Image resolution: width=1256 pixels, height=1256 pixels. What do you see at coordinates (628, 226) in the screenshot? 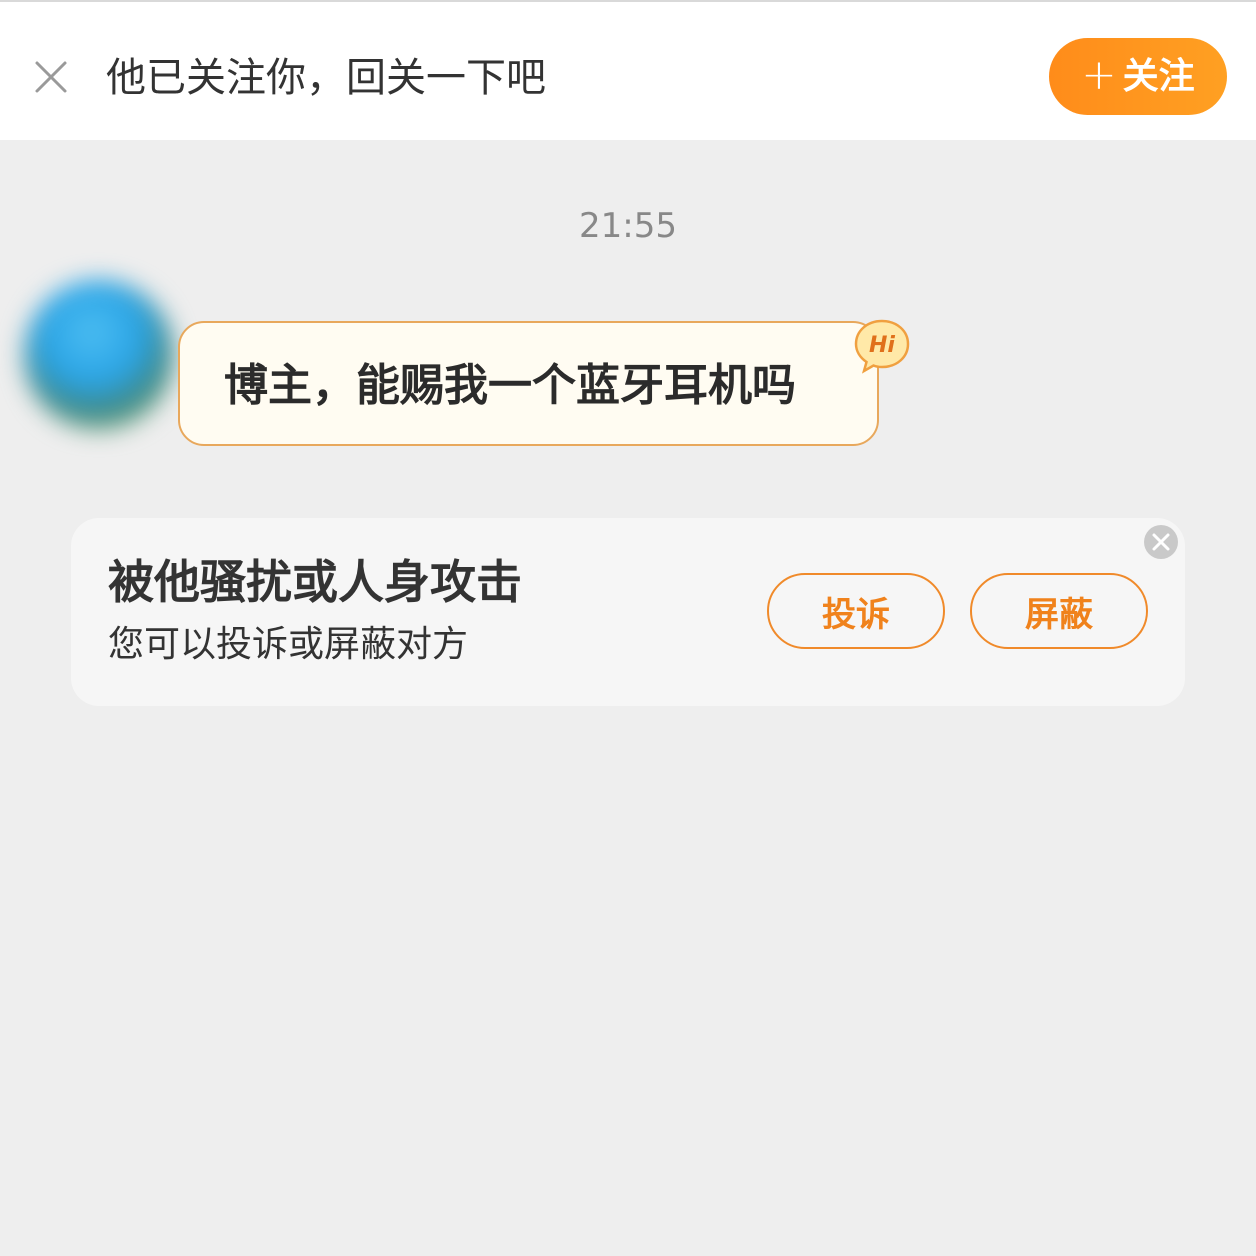
I see `message-timestamp: 21:55` at bounding box center [628, 226].